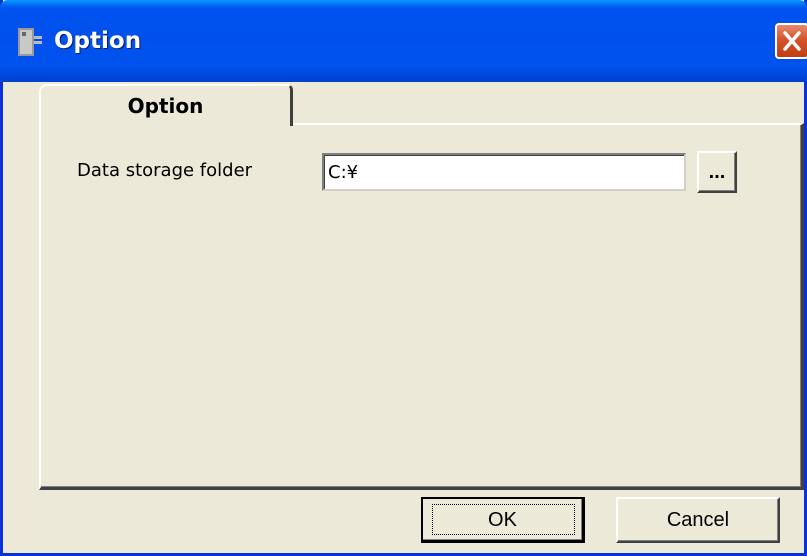  I want to click on application-icon, so click(30, 42).